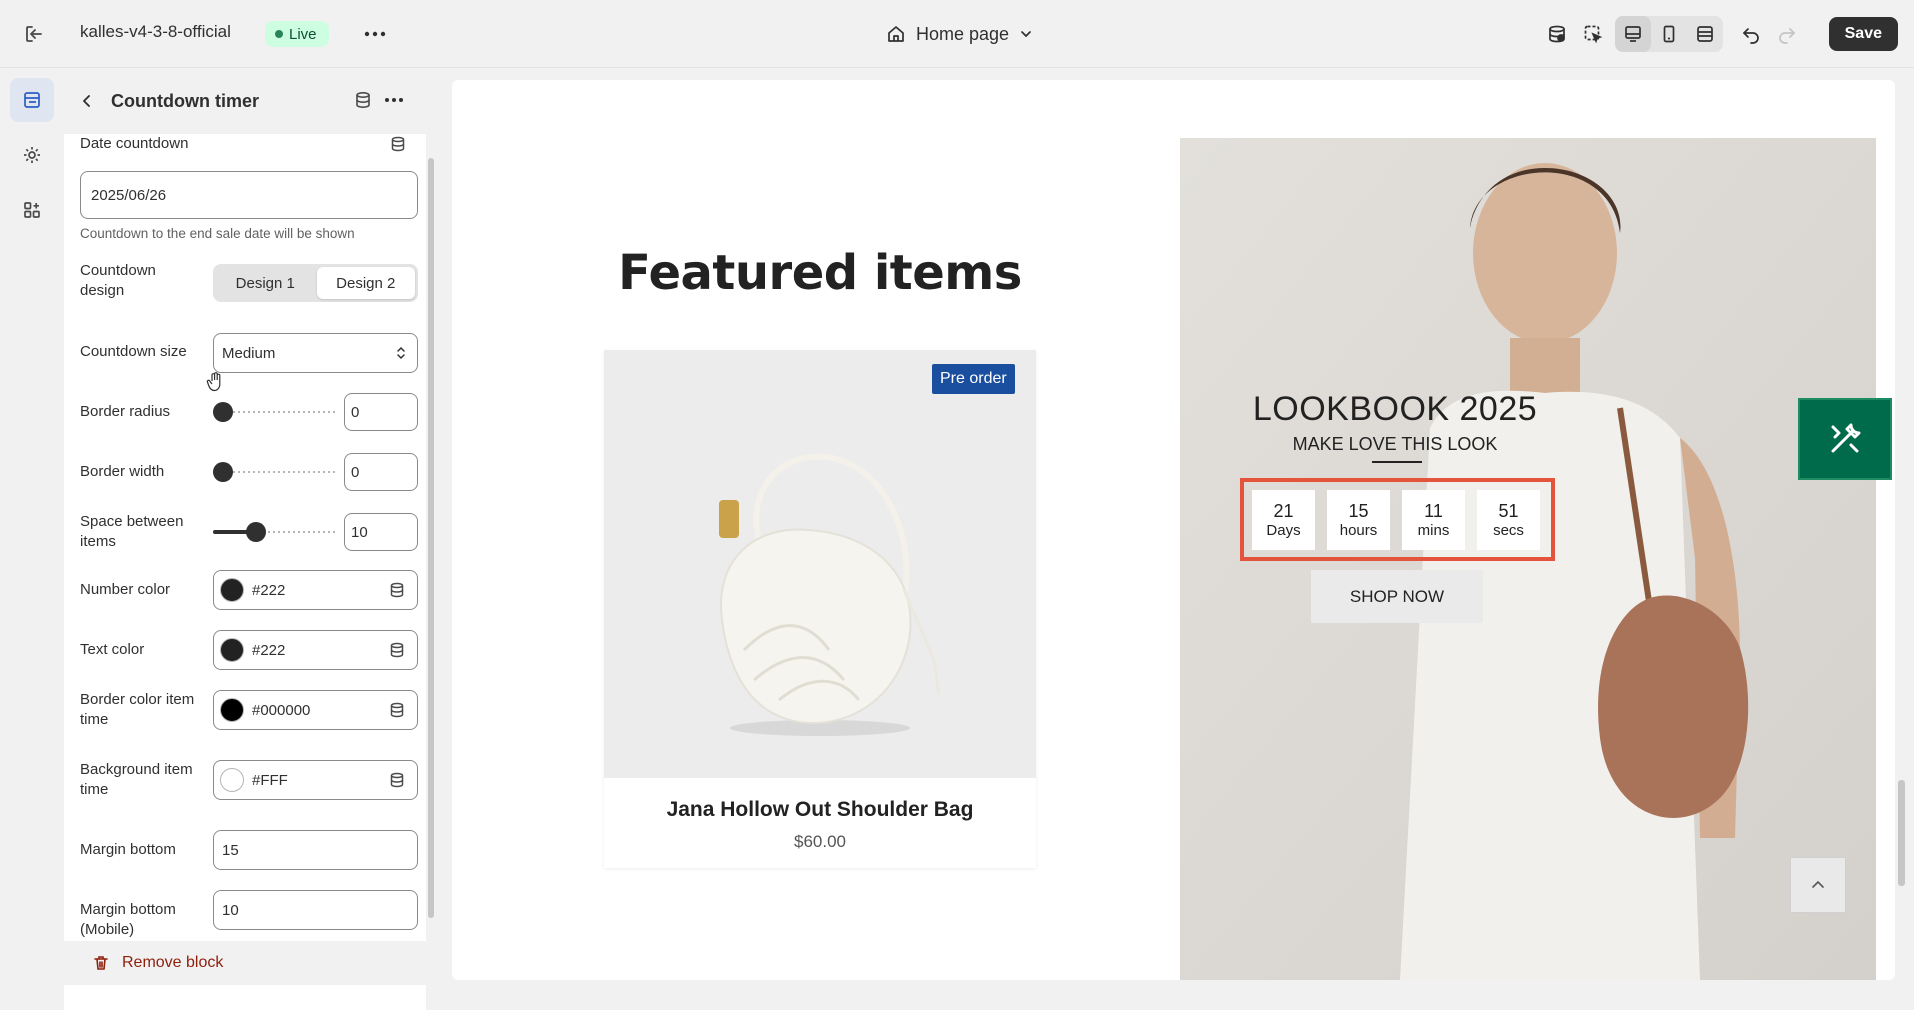 This screenshot has width=1914, height=1010. I want to click on countdown-unit: mins, so click(1433, 530).